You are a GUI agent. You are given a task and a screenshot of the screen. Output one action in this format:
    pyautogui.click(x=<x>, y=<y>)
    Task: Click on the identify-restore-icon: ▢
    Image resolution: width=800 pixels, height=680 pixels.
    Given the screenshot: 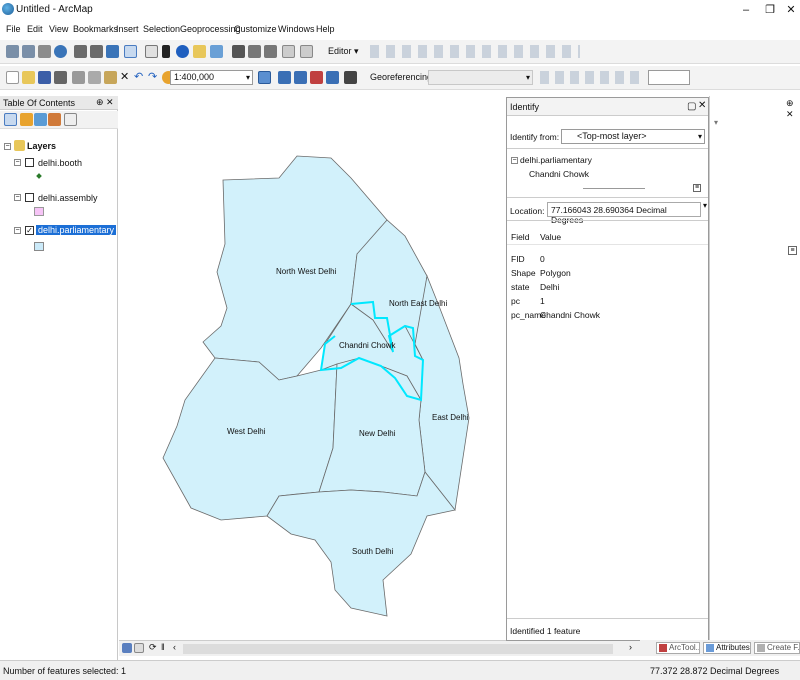 What is the action you would take?
    pyautogui.click(x=691, y=106)
    